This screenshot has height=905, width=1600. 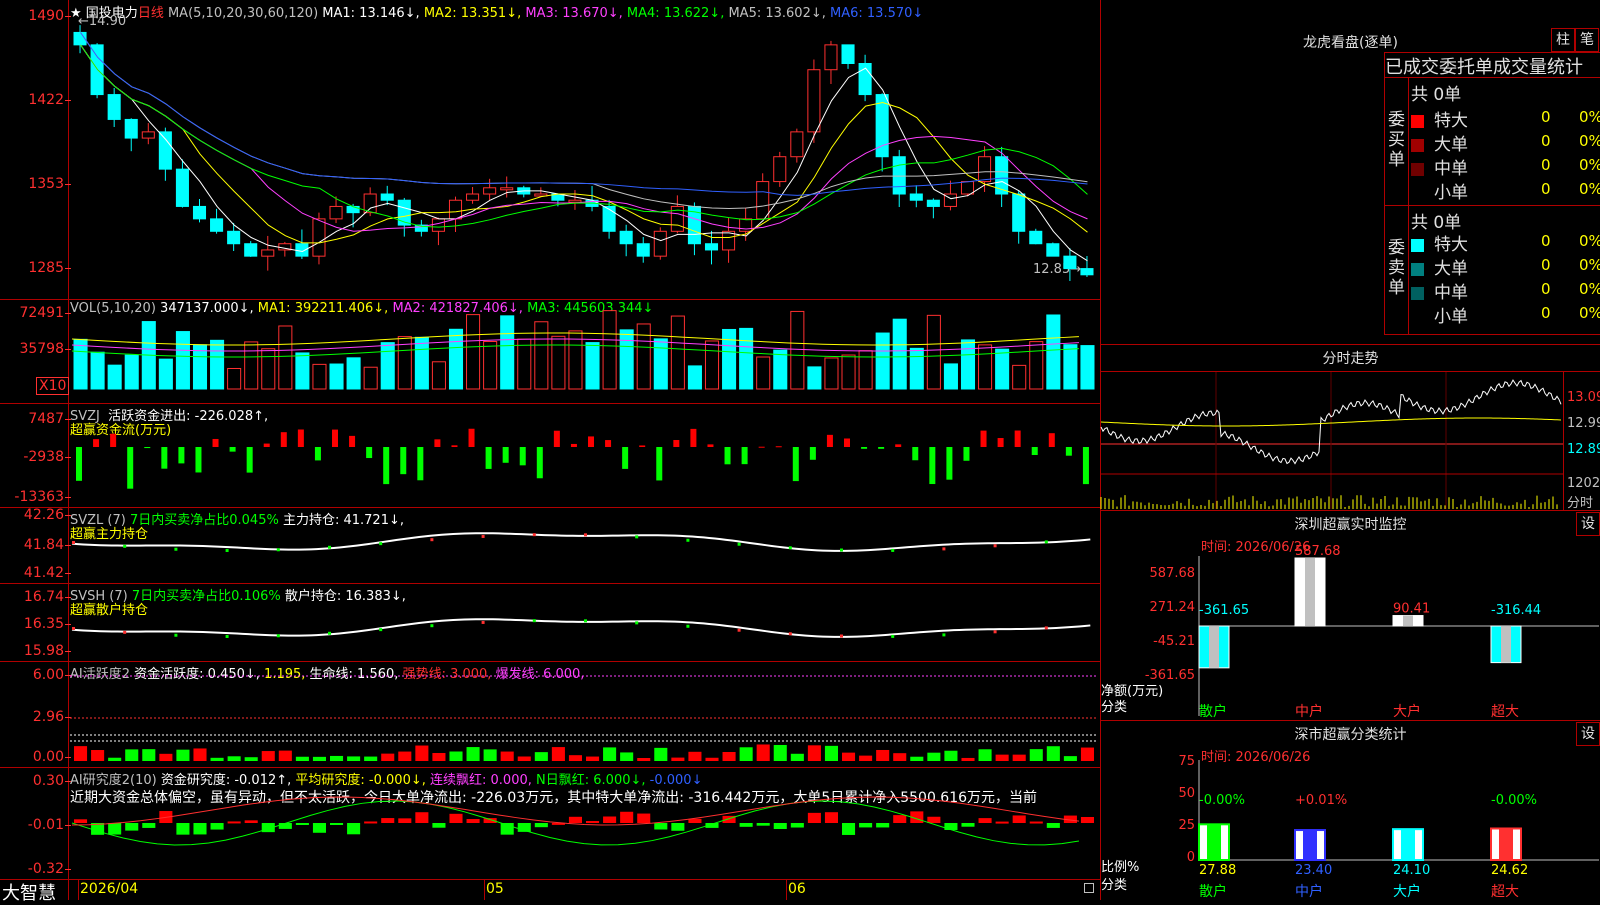 I want to click on svzl-line-chart, so click(x=550, y=545).